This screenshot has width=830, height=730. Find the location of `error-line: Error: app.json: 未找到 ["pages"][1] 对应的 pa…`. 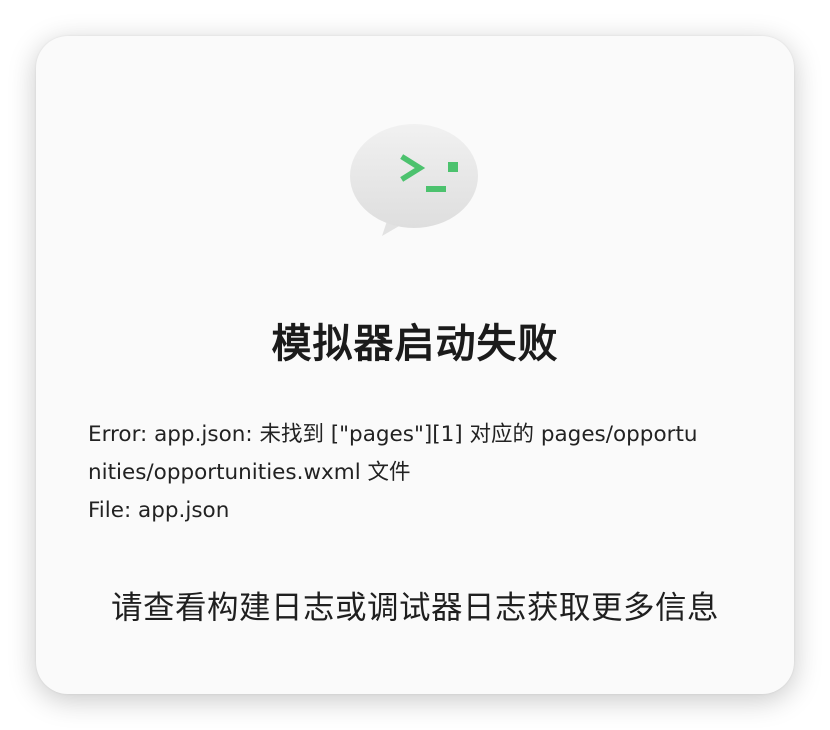

error-line: Error: app.json: 未找到 ["pages"][1] 对应的 pa… is located at coordinates (393, 434).